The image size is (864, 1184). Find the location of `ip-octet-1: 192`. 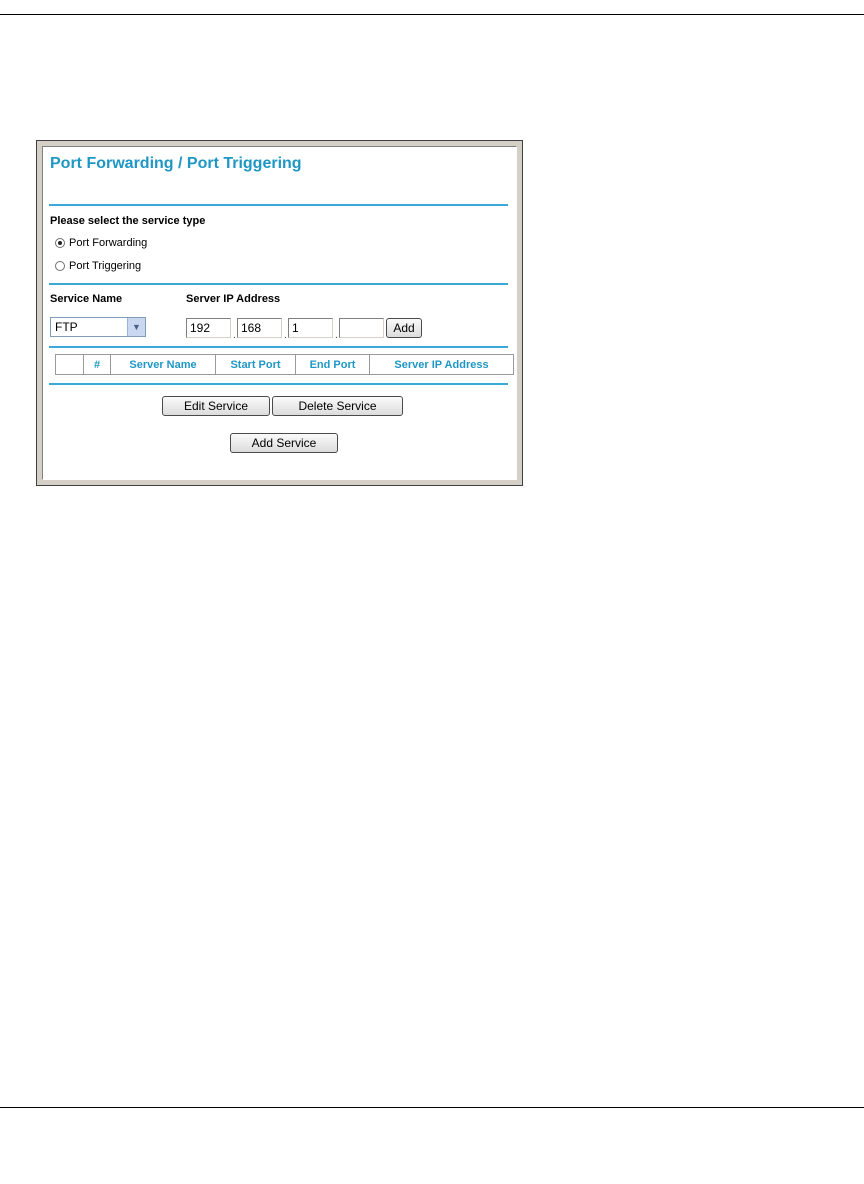

ip-octet-1: 192 is located at coordinates (208, 328).